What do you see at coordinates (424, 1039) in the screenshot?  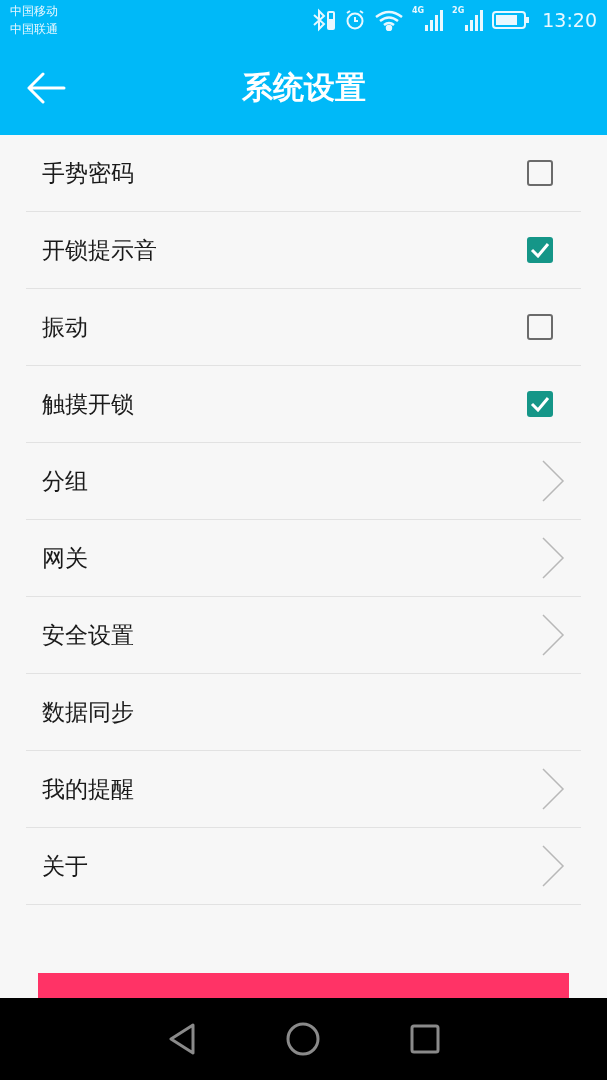 I see `recents-nav-icon` at bounding box center [424, 1039].